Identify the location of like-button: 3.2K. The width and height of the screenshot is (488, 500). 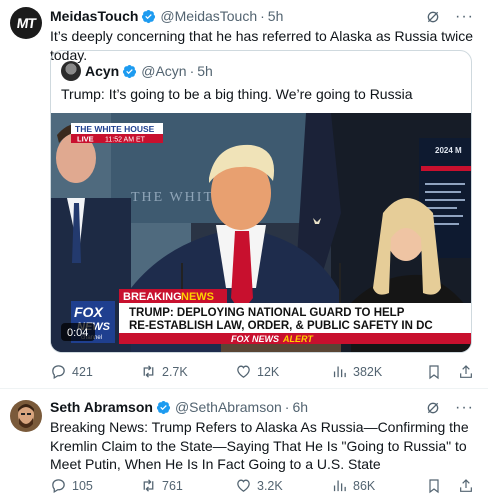
(283, 485).